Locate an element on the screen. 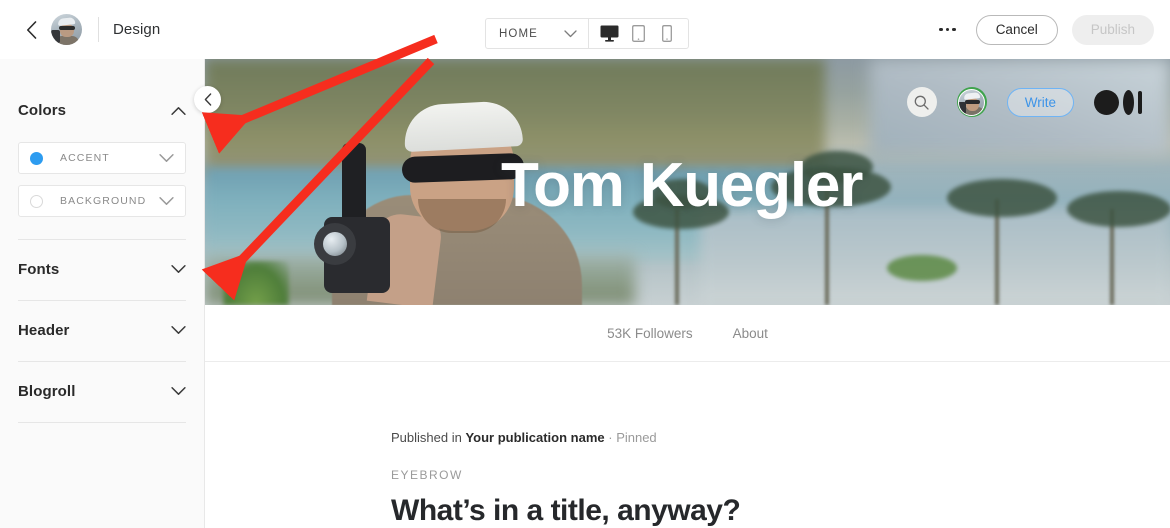 This screenshot has width=1170, height=528. color-option-background: BACKGROUND is located at coordinates (102, 201).